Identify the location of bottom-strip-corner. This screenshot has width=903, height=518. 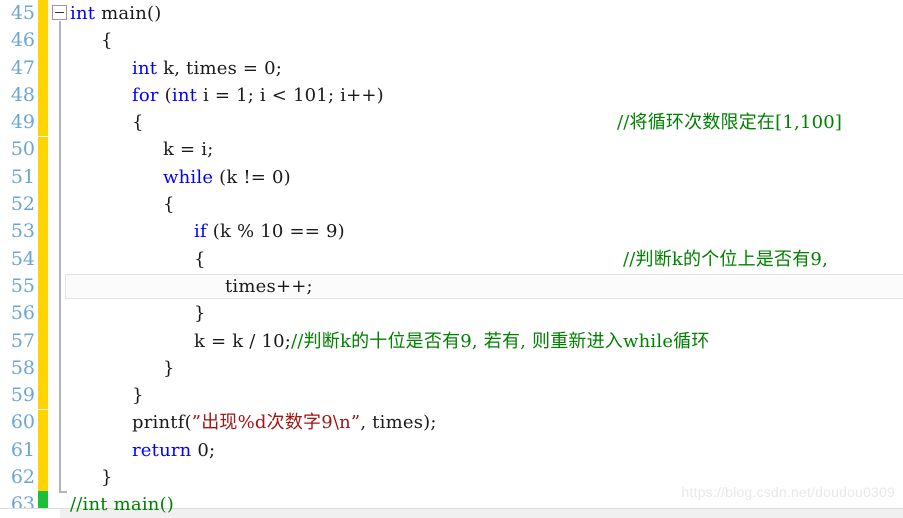
(30, 513).